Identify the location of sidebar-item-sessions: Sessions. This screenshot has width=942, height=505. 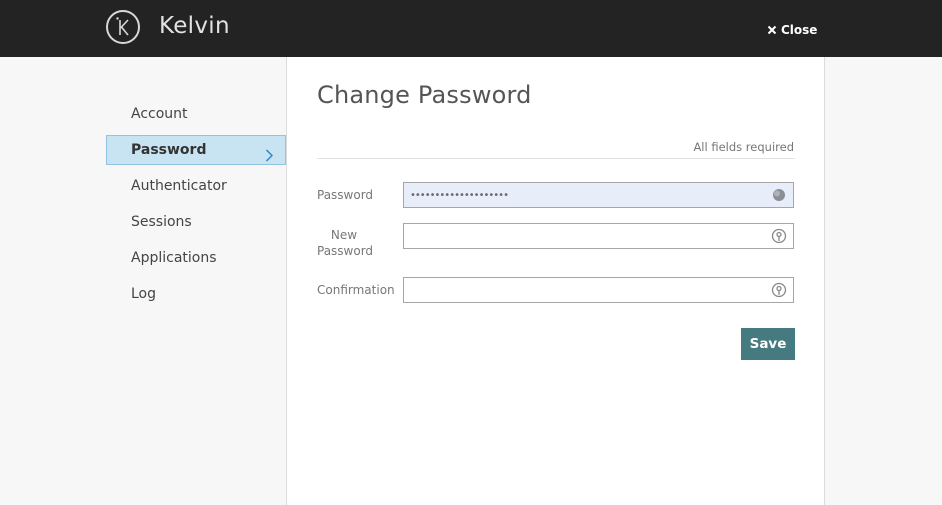
(196, 222).